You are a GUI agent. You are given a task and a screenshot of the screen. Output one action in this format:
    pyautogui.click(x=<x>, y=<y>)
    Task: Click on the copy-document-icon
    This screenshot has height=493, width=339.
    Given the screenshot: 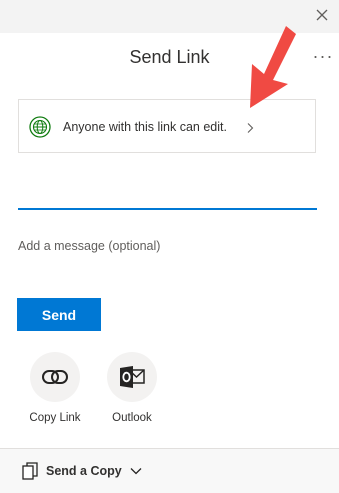 What is the action you would take?
    pyautogui.click(x=30, y=471)
    